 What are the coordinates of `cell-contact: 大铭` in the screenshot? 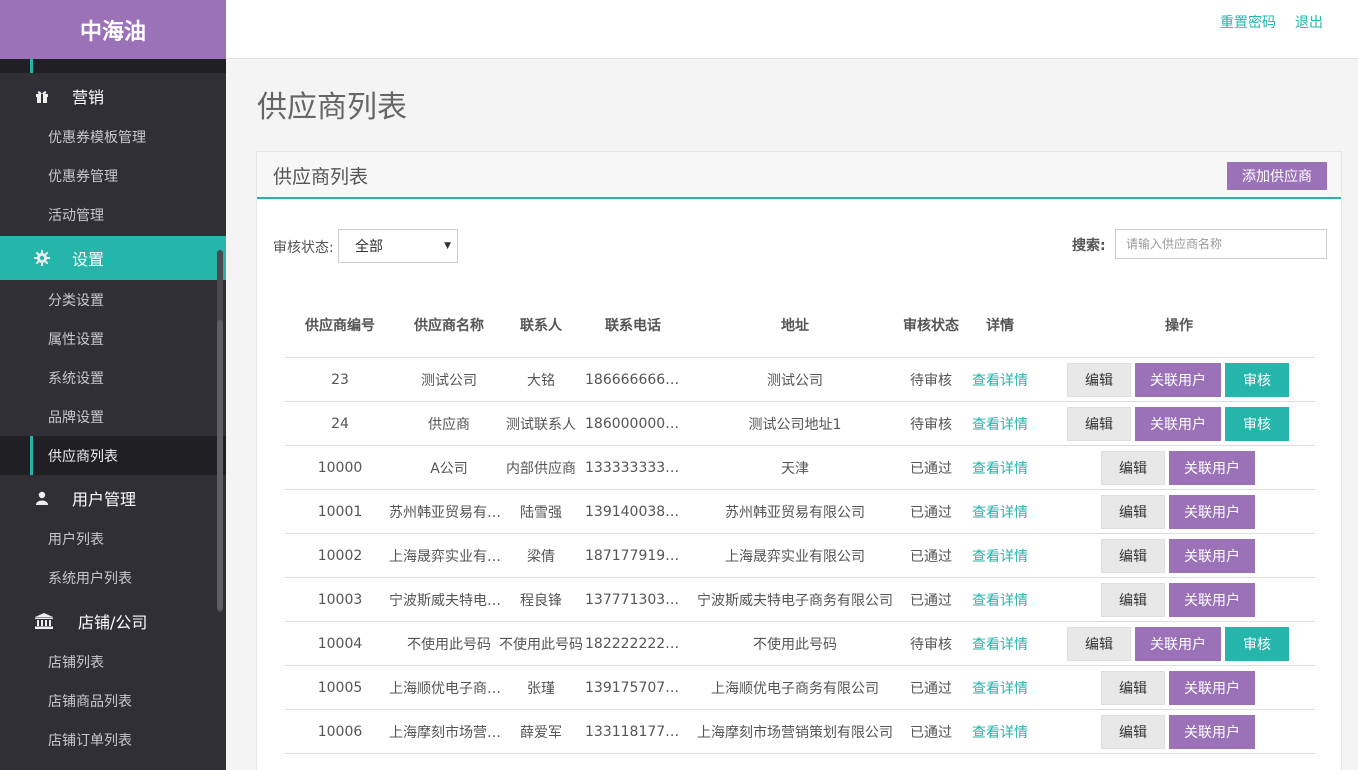 It's located at (541, 380).